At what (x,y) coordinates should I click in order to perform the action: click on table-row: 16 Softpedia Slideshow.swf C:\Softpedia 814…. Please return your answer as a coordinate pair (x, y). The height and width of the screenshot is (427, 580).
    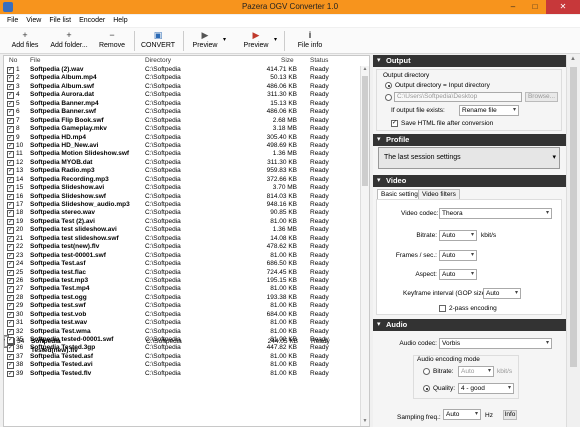
    Looking at the image, I should click on (183, 197).